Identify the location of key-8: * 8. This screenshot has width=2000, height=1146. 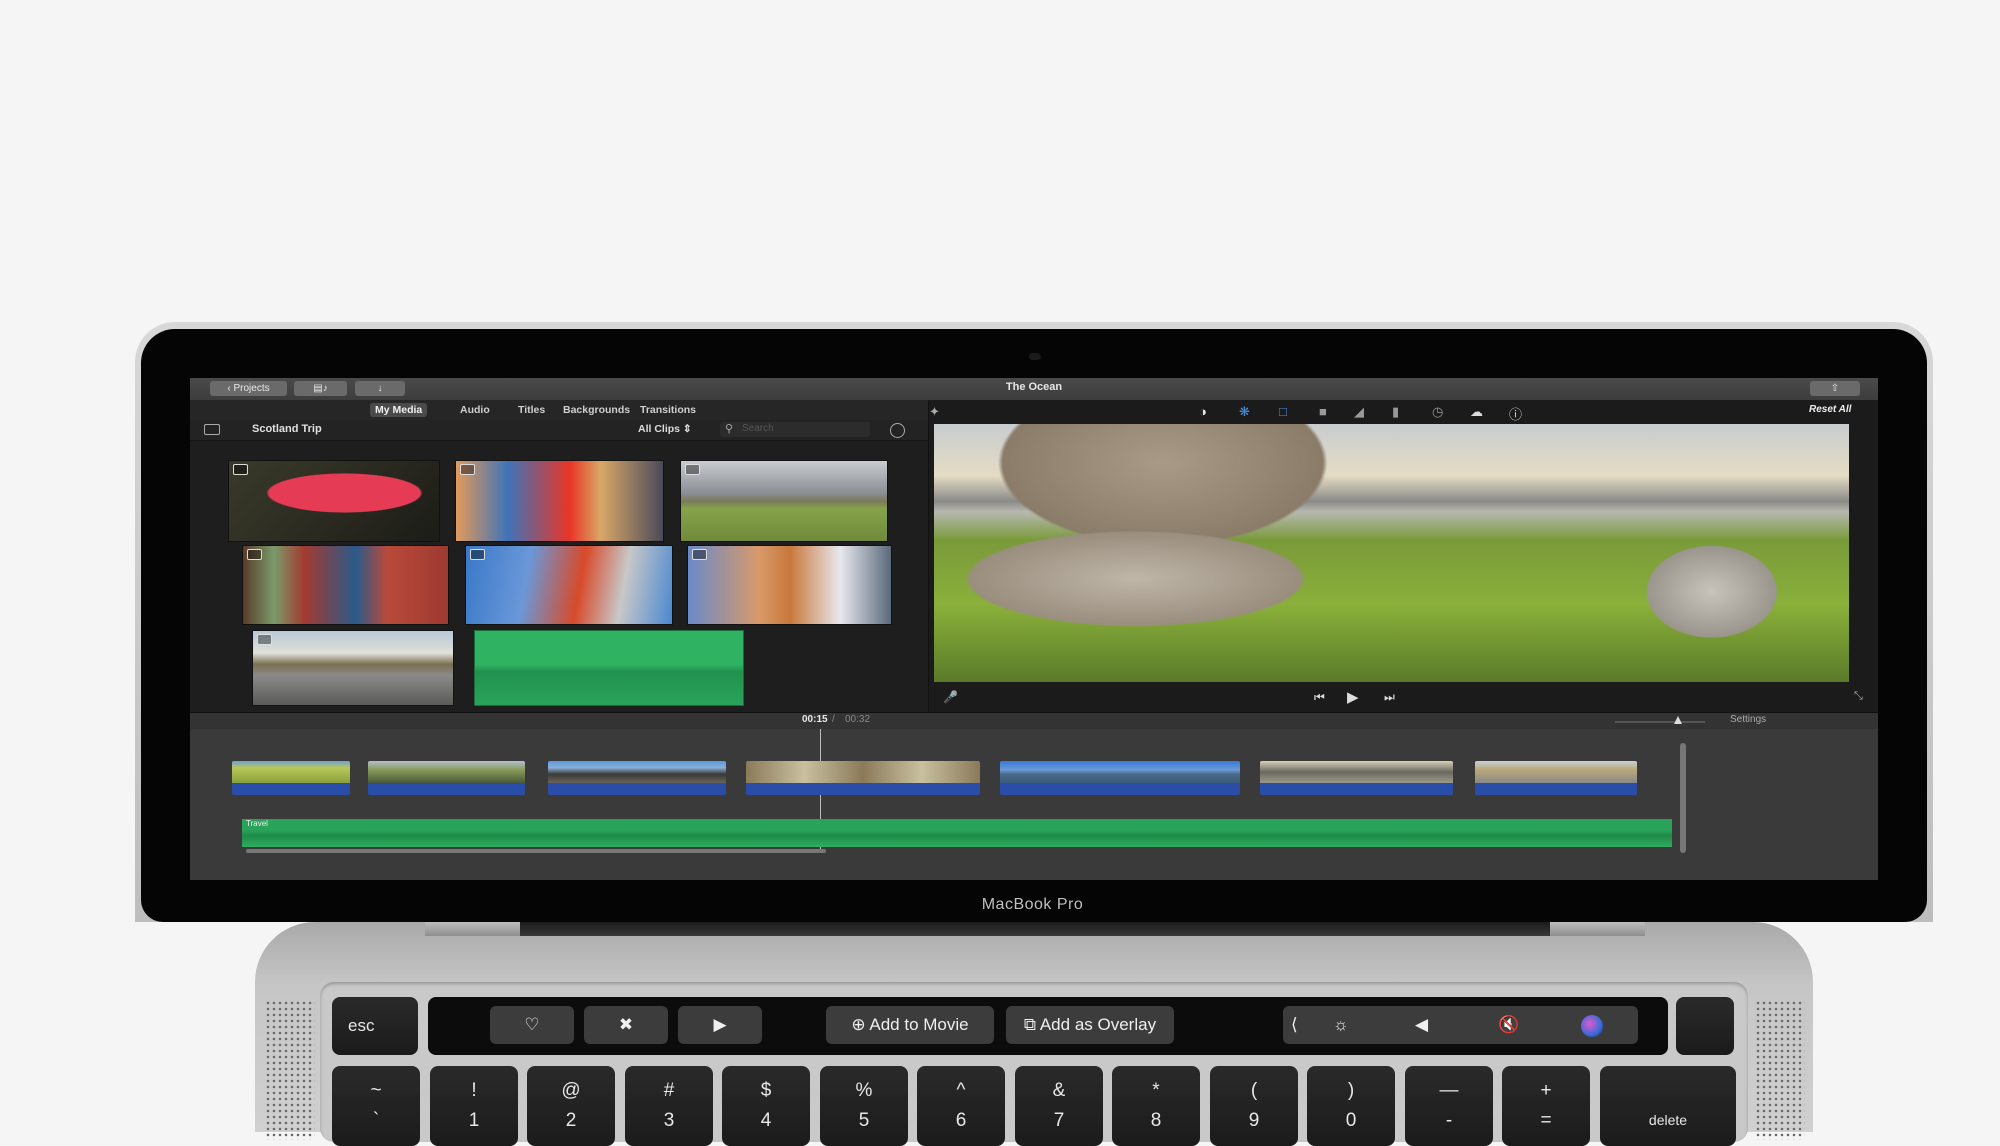
(1156, 1106).